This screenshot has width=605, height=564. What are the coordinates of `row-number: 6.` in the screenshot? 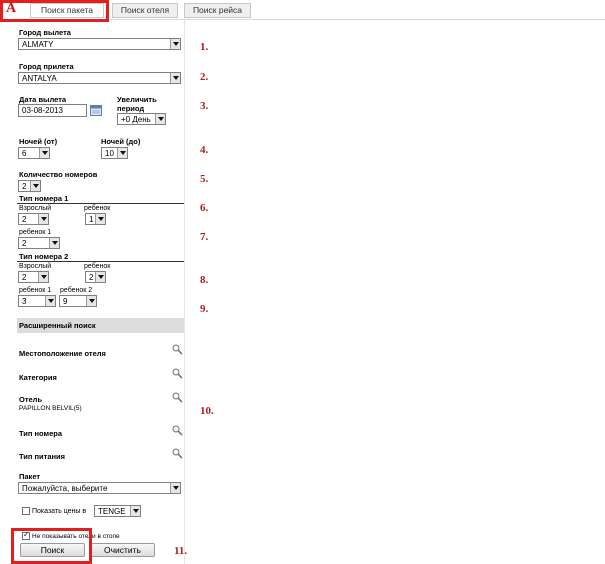 It's located at (204, 208).